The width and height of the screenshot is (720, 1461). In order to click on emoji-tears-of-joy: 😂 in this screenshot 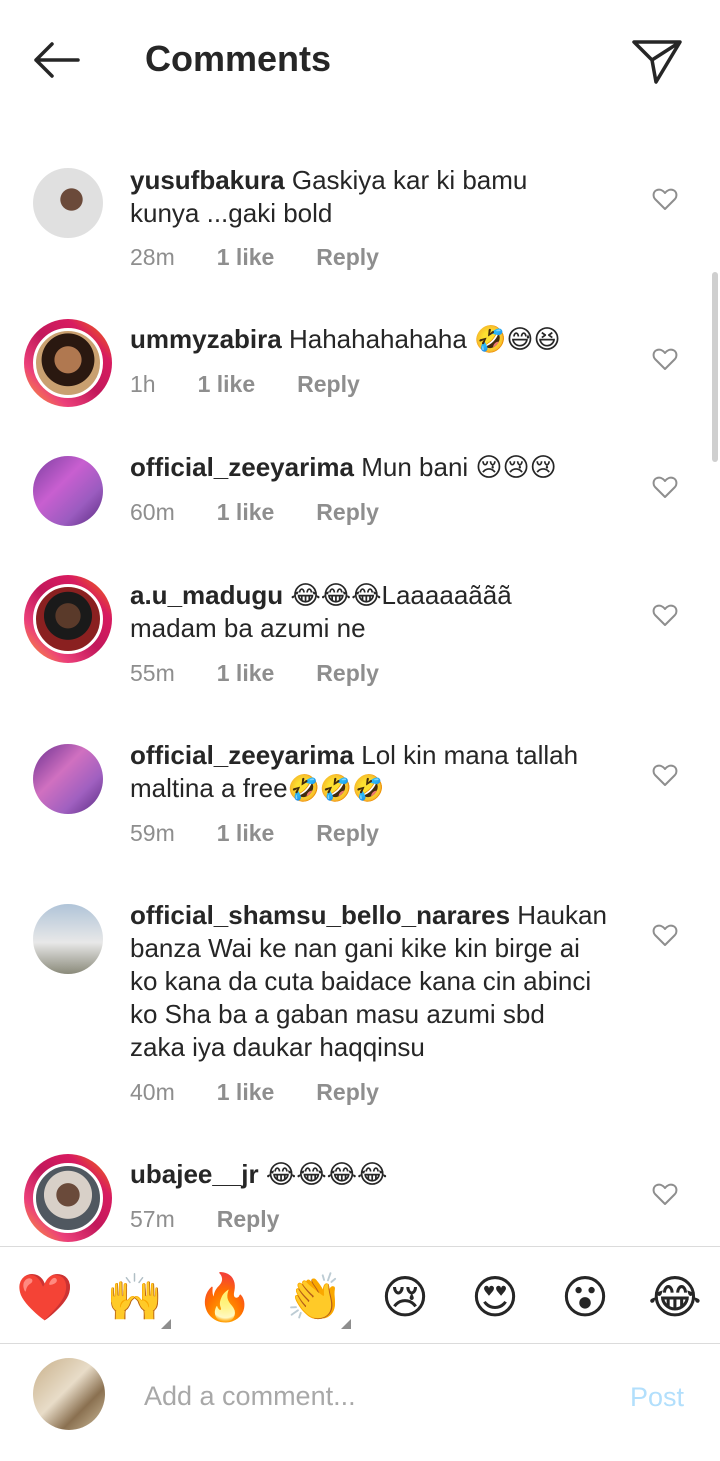, I will do `click(675, 1297)`.